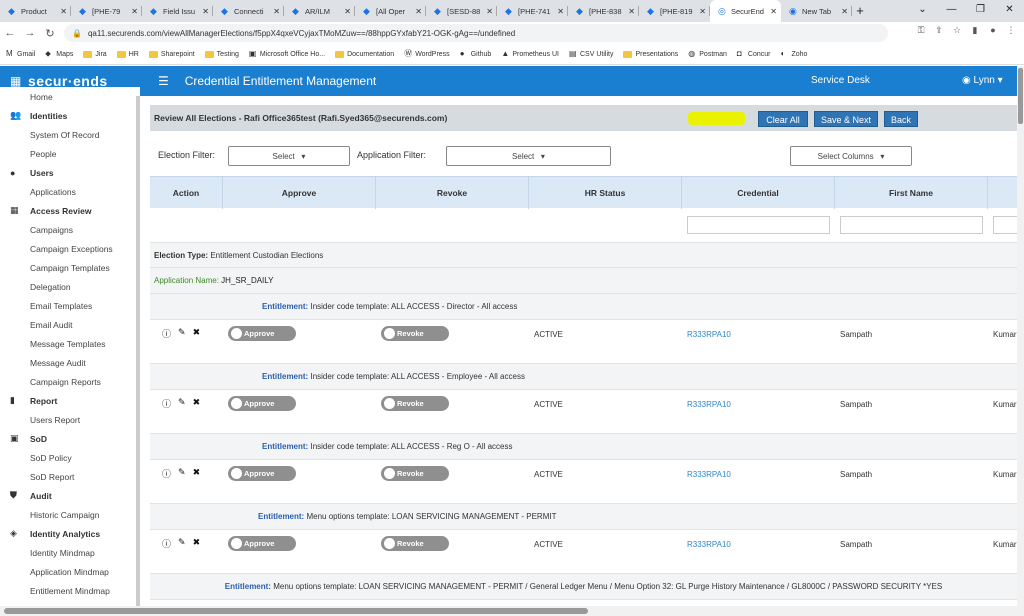 The width and height of the screenshot is (1024, 616). Describe the element at coordinates (528, 156) in the screenshot. I see `application-filter-select: Select ▾` at that location.